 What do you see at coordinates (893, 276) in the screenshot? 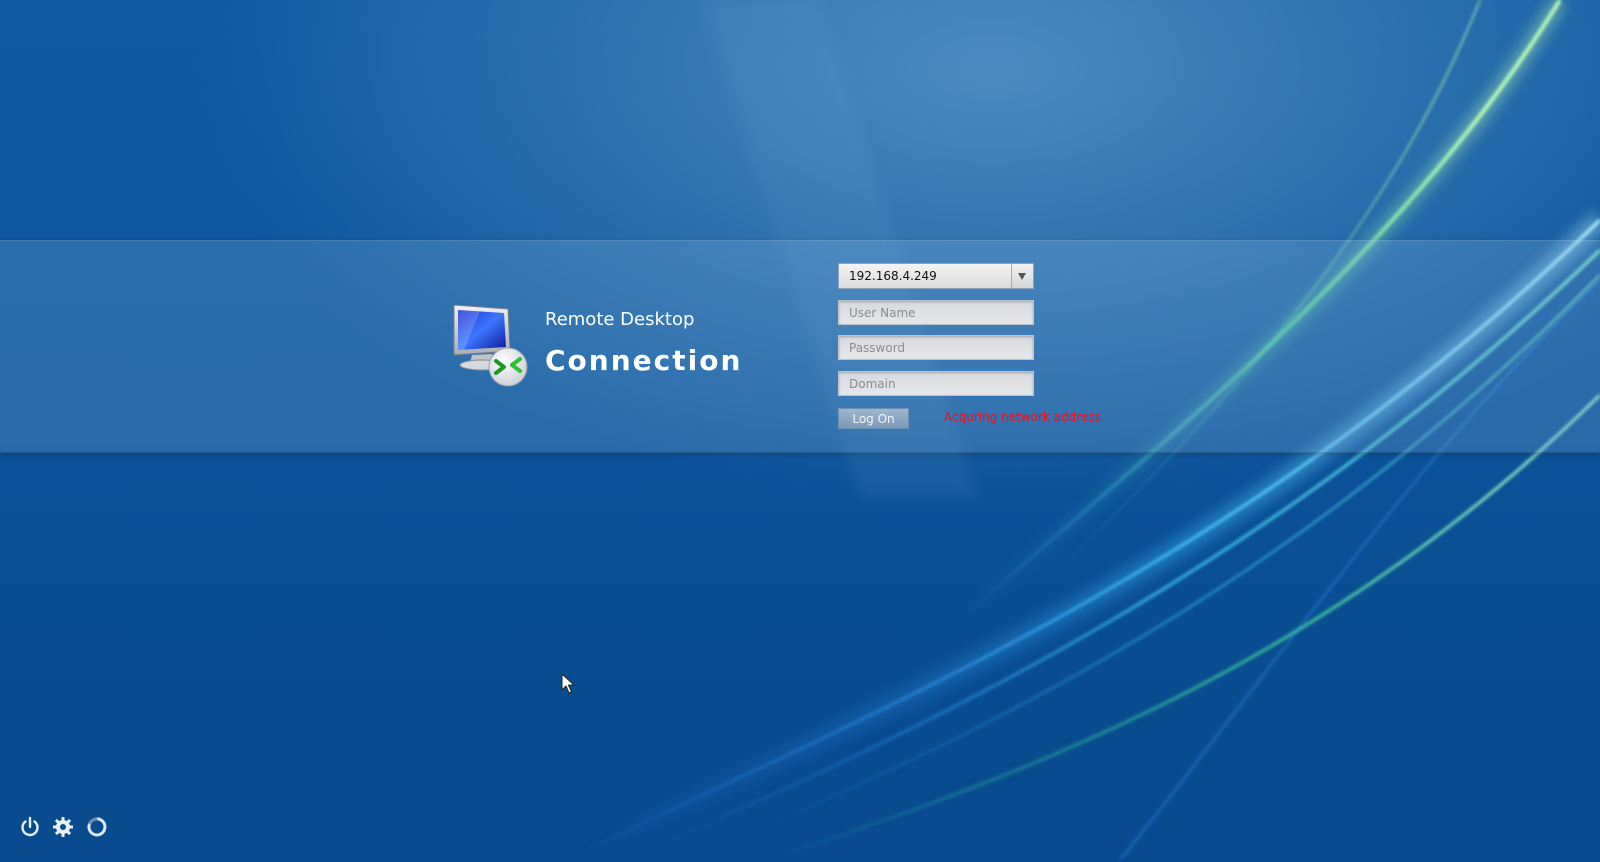
I see `server-value: 192.168.4.249` at bounding box center [893, 276].